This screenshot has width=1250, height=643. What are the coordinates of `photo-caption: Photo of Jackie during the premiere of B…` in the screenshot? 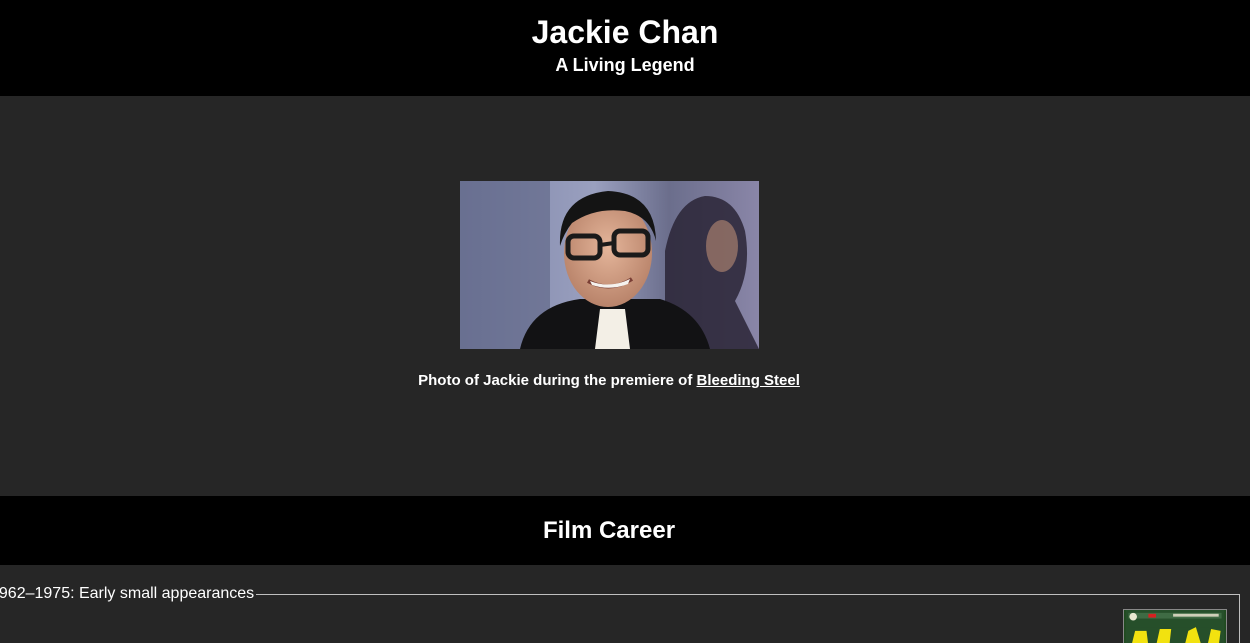 It's located at (609, 380).